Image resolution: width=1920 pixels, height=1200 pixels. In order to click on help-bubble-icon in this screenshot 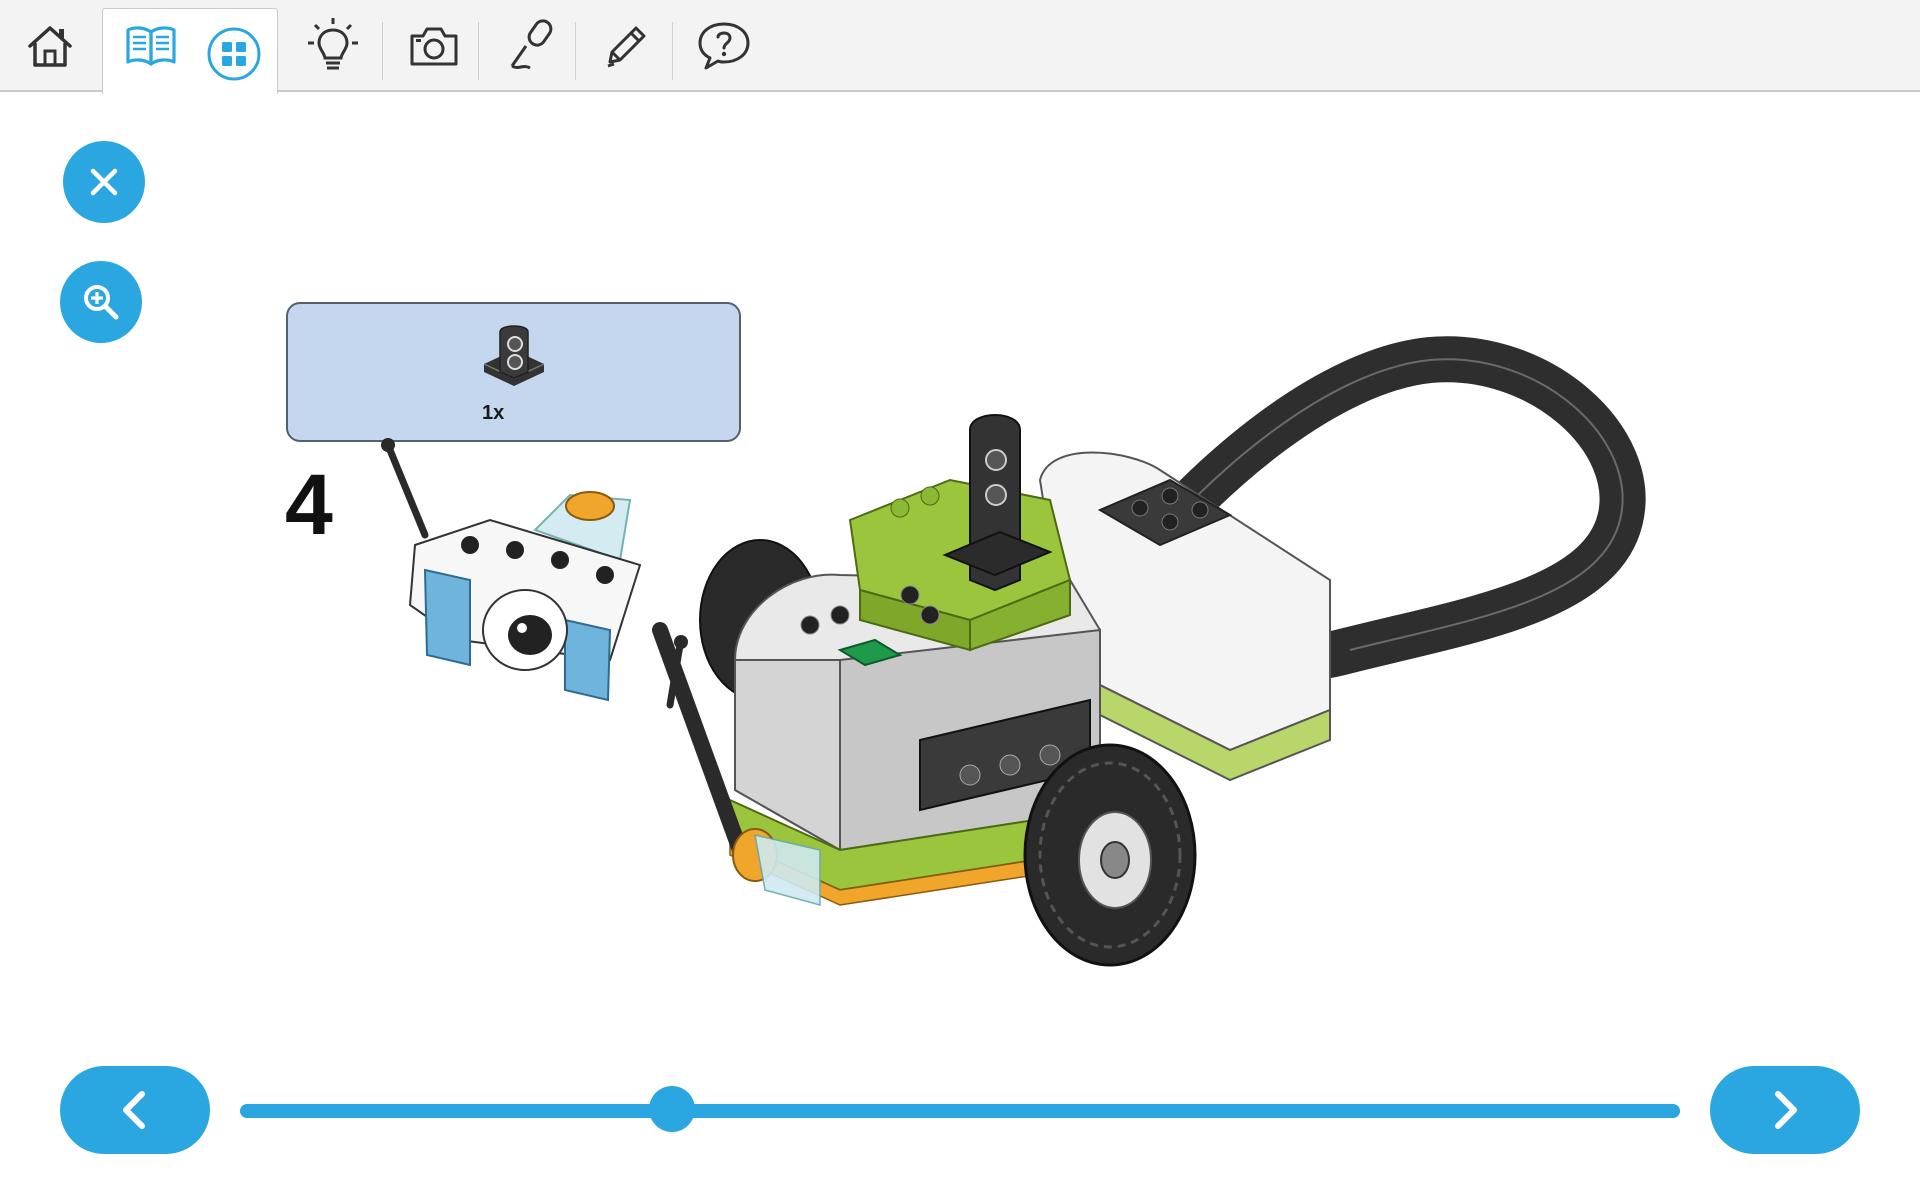, I will do `click(724, 46)`.